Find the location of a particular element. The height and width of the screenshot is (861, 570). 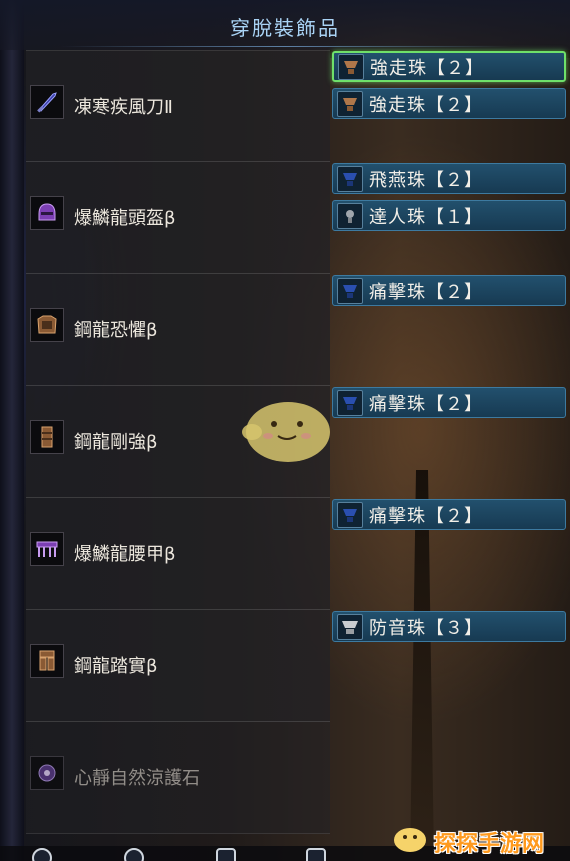

equipment-row-chest: 鋼龍恐懼β is located at coordinates (178, 330).